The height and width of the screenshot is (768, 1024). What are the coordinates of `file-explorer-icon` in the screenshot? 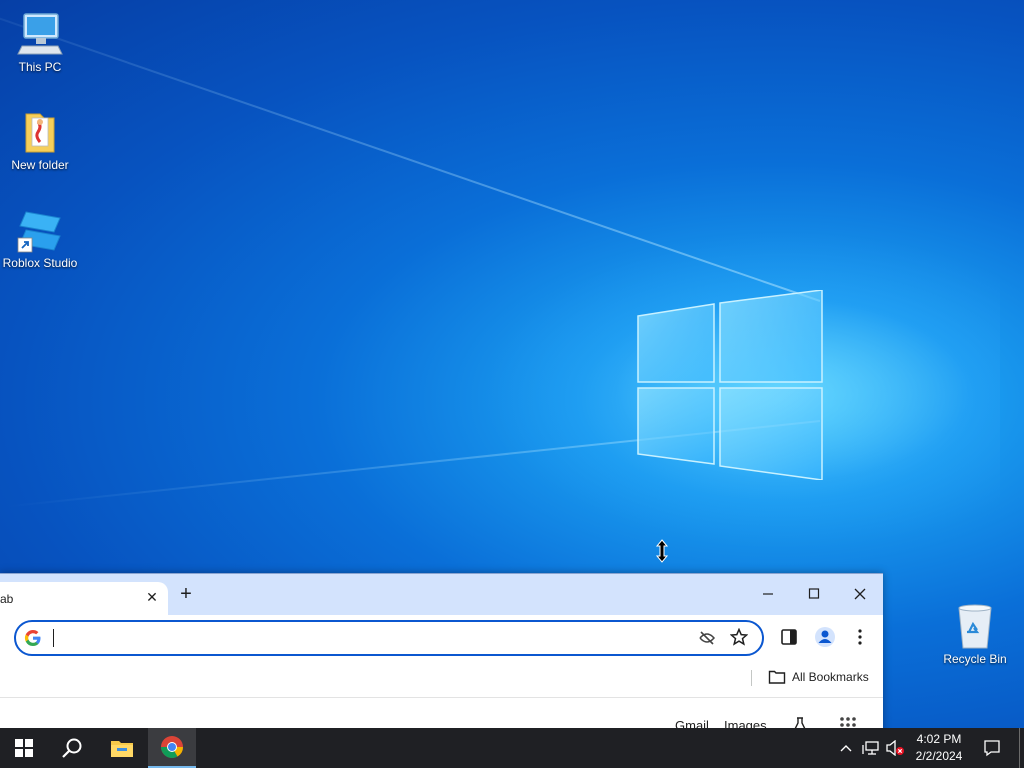 It's located at (122, 749).